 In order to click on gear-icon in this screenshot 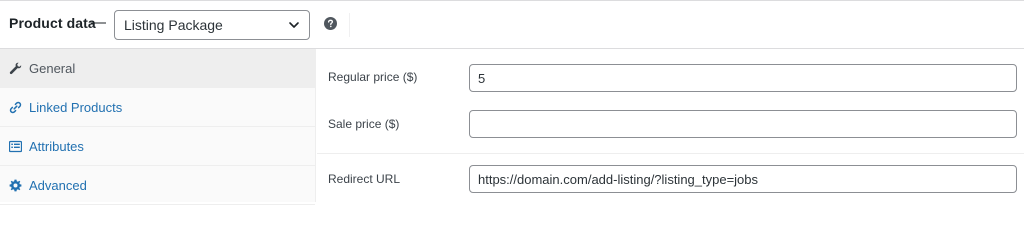, I will do `click(15, 185)`.